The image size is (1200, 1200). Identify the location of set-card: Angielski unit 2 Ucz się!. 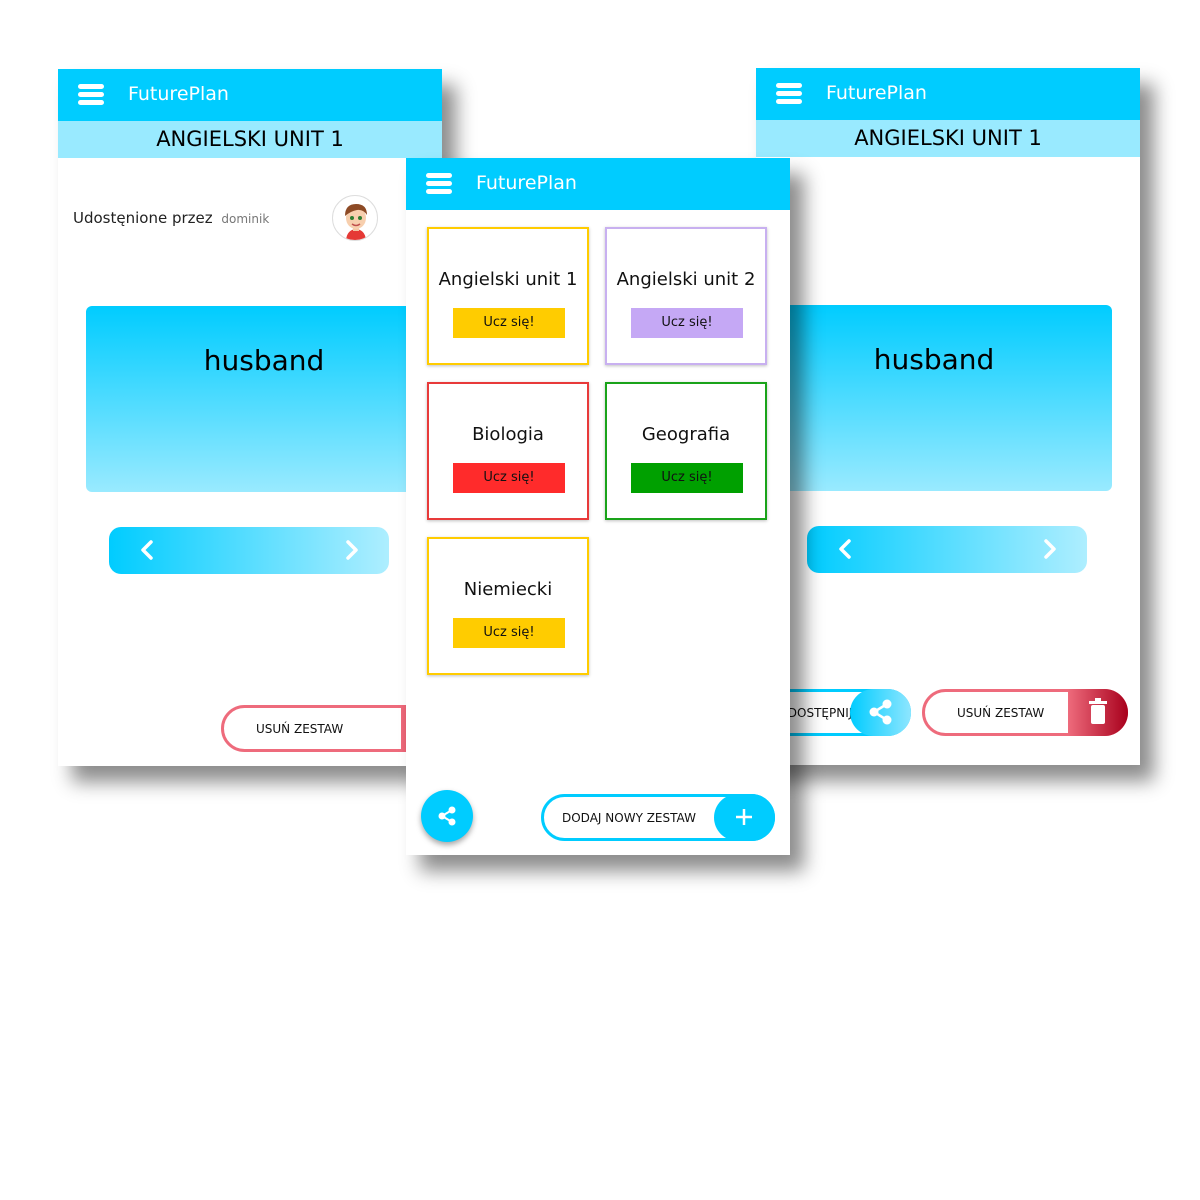
(686, 296).